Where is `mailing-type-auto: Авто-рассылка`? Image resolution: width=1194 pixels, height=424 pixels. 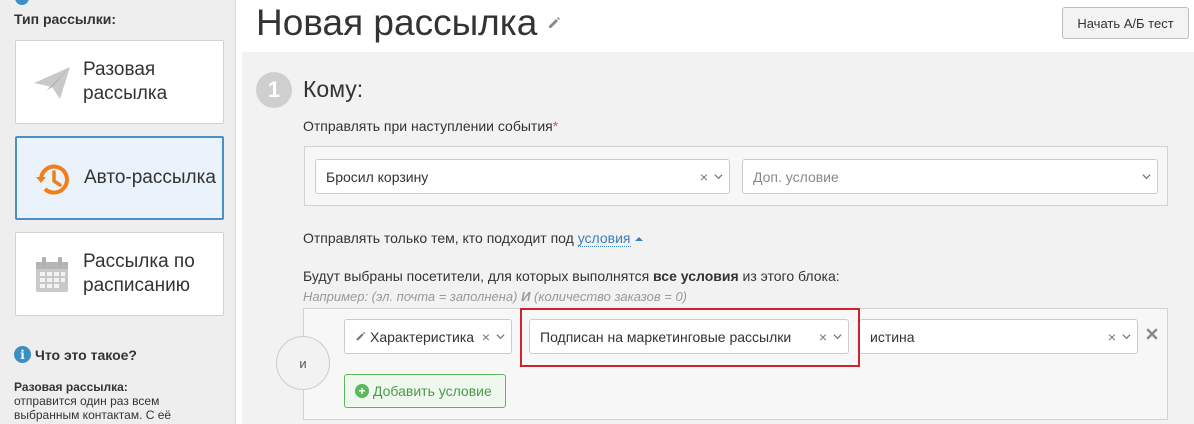
mailing-type-auto: Авто-рассылка is located at coordinates (119, 178).